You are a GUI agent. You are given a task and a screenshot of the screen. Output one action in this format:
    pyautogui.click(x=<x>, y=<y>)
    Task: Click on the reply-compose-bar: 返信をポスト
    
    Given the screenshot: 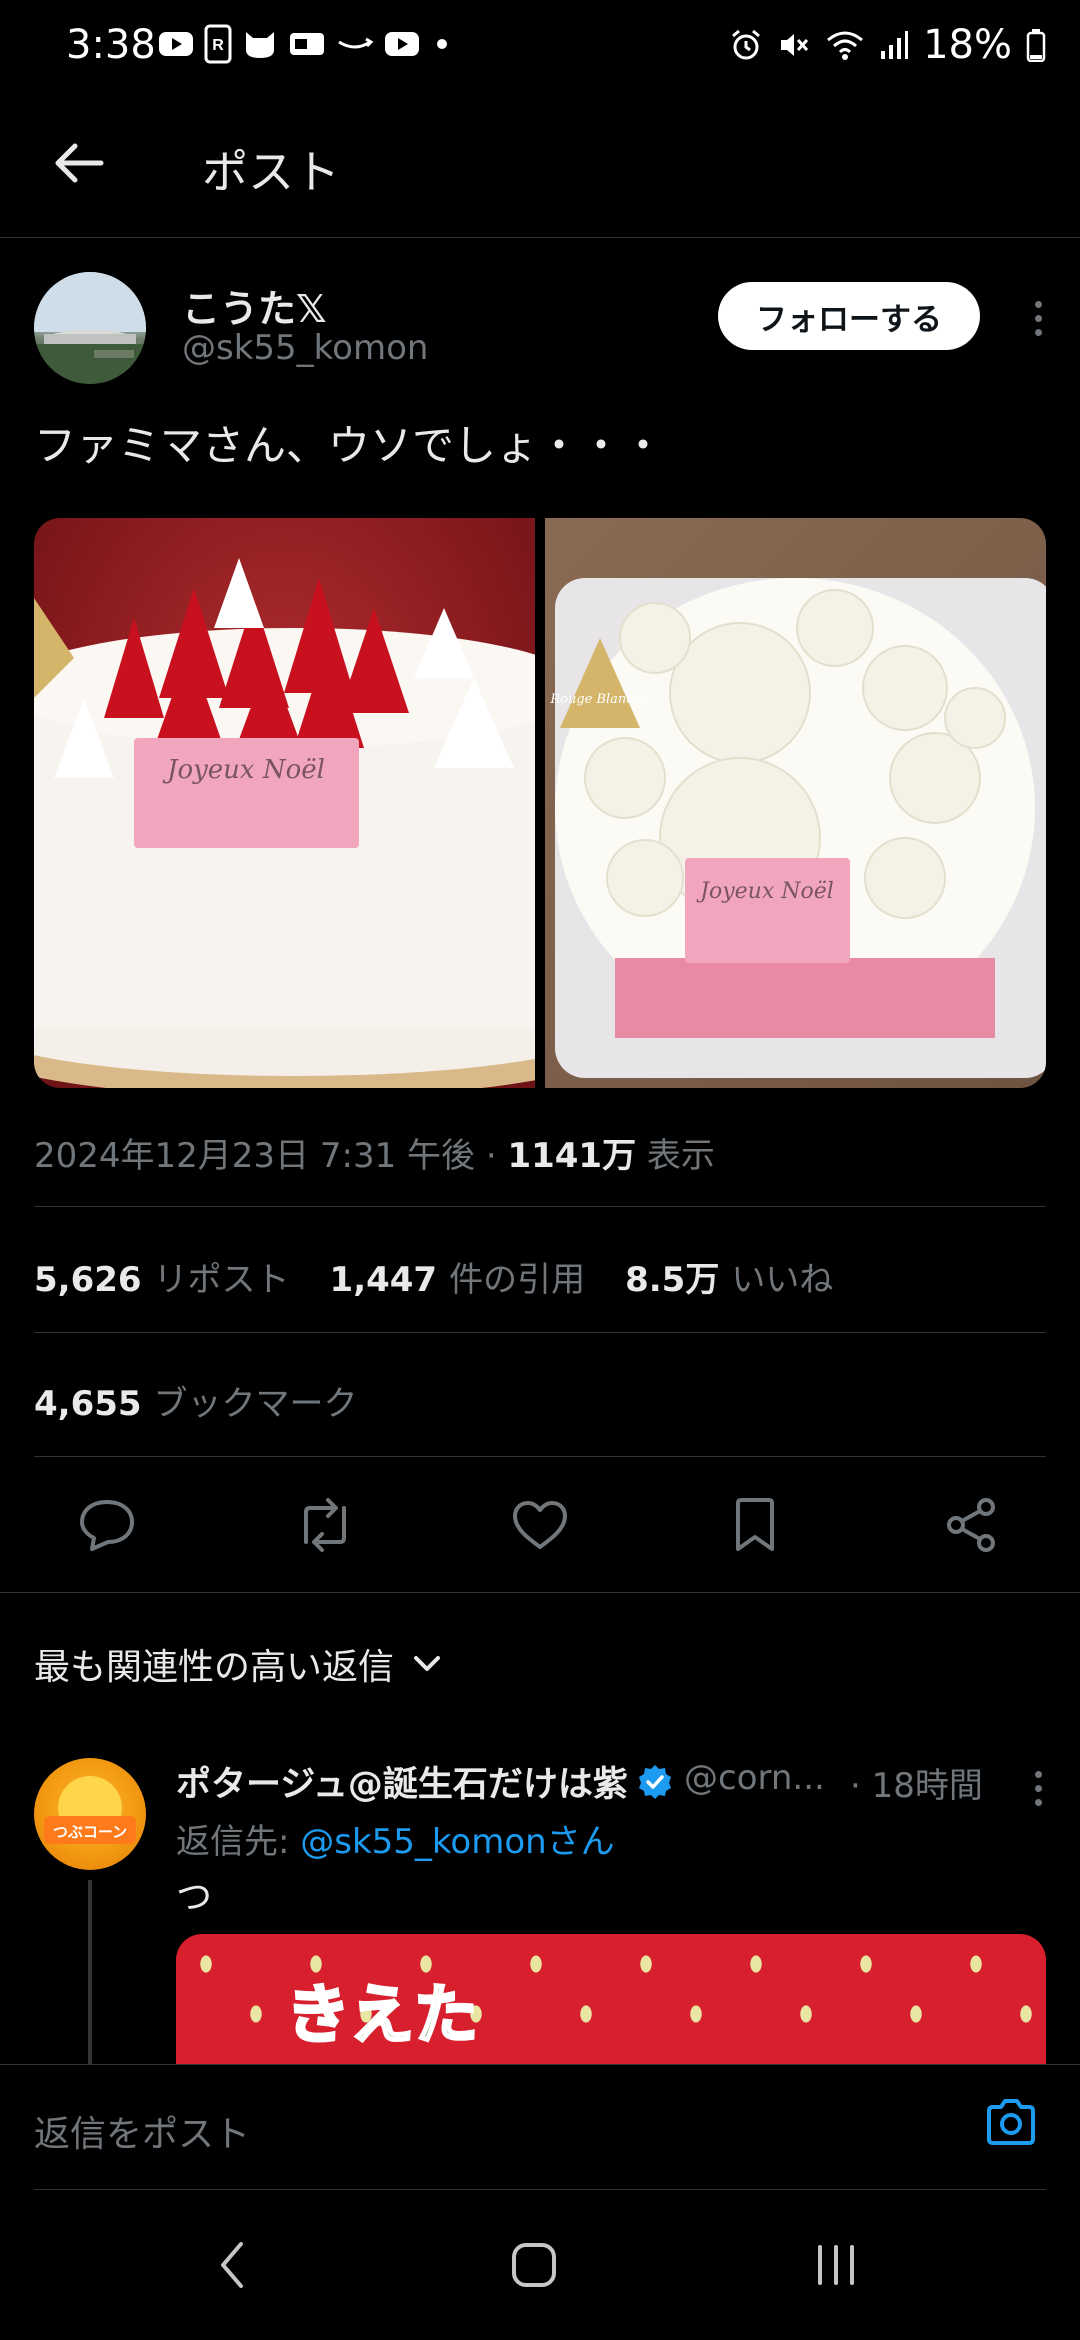 What is the action you would take?
    pyautogui.click(x=540, y=2127)
    